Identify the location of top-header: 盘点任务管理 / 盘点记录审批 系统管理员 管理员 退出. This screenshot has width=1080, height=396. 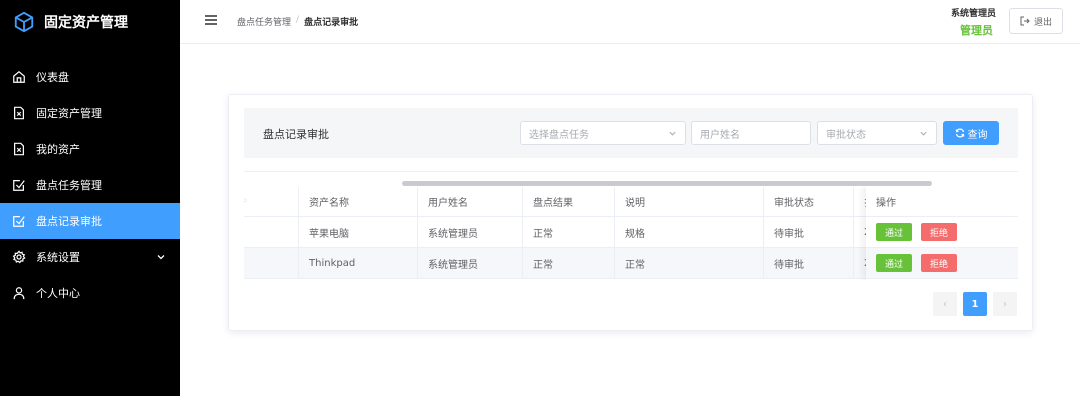
(630, 22).